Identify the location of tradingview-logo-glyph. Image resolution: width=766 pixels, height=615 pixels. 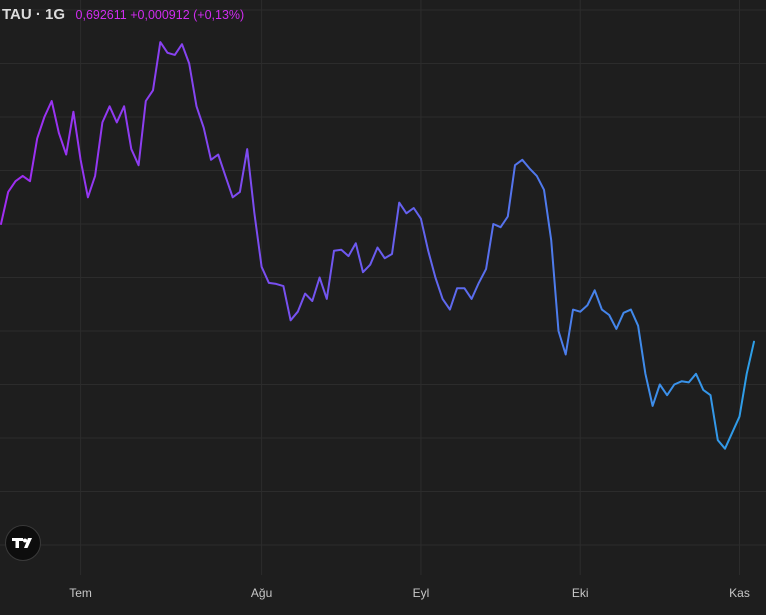
(22, 543).